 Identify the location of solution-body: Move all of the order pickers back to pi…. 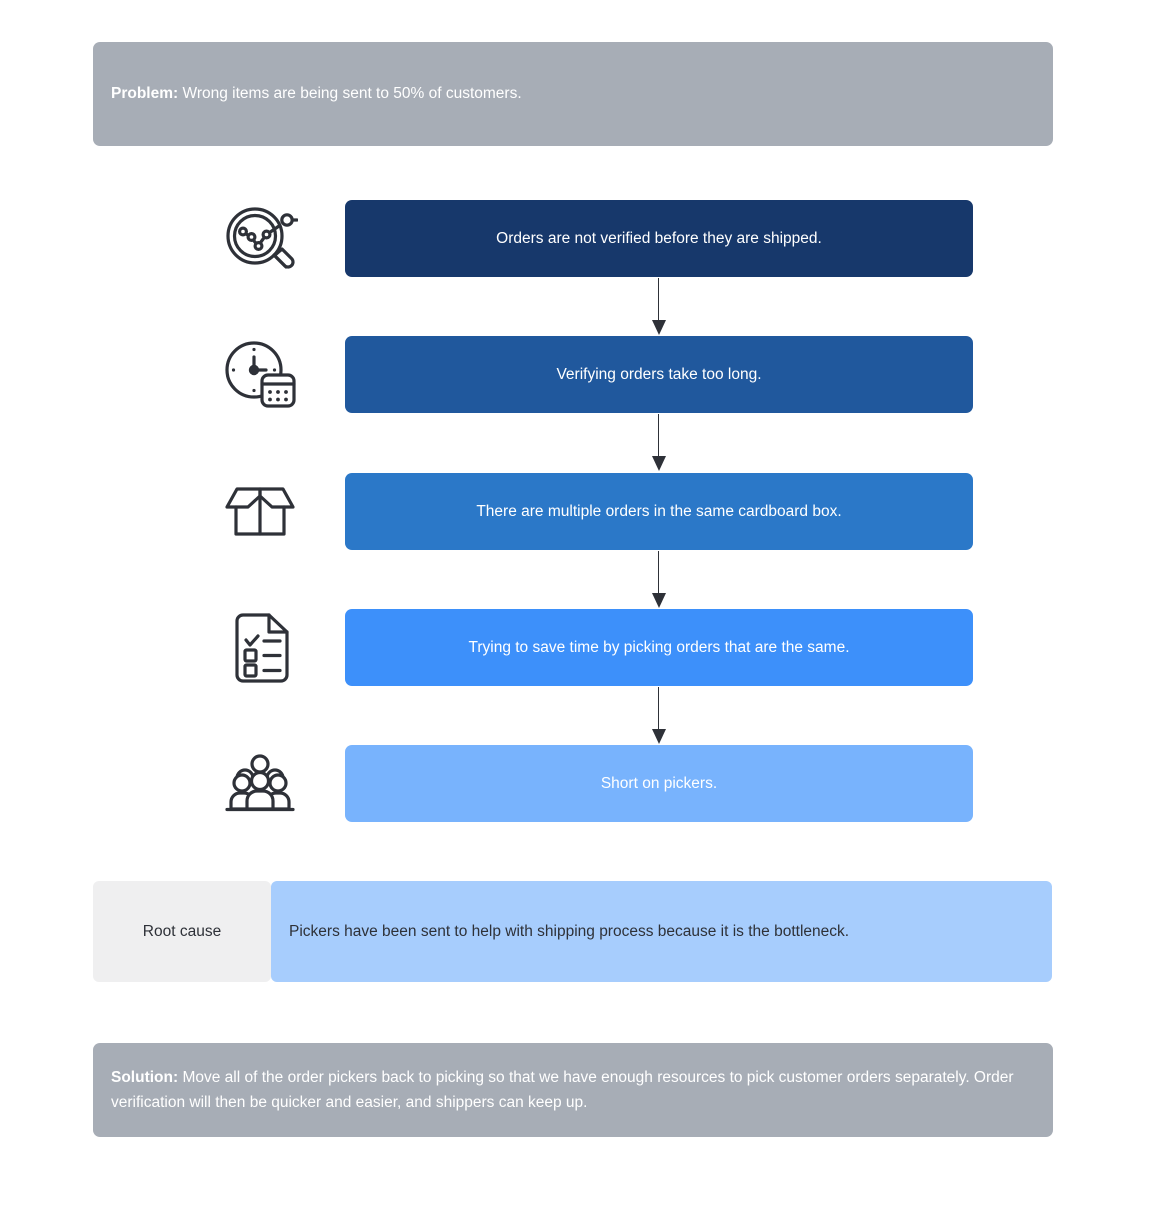
(562, 1090).